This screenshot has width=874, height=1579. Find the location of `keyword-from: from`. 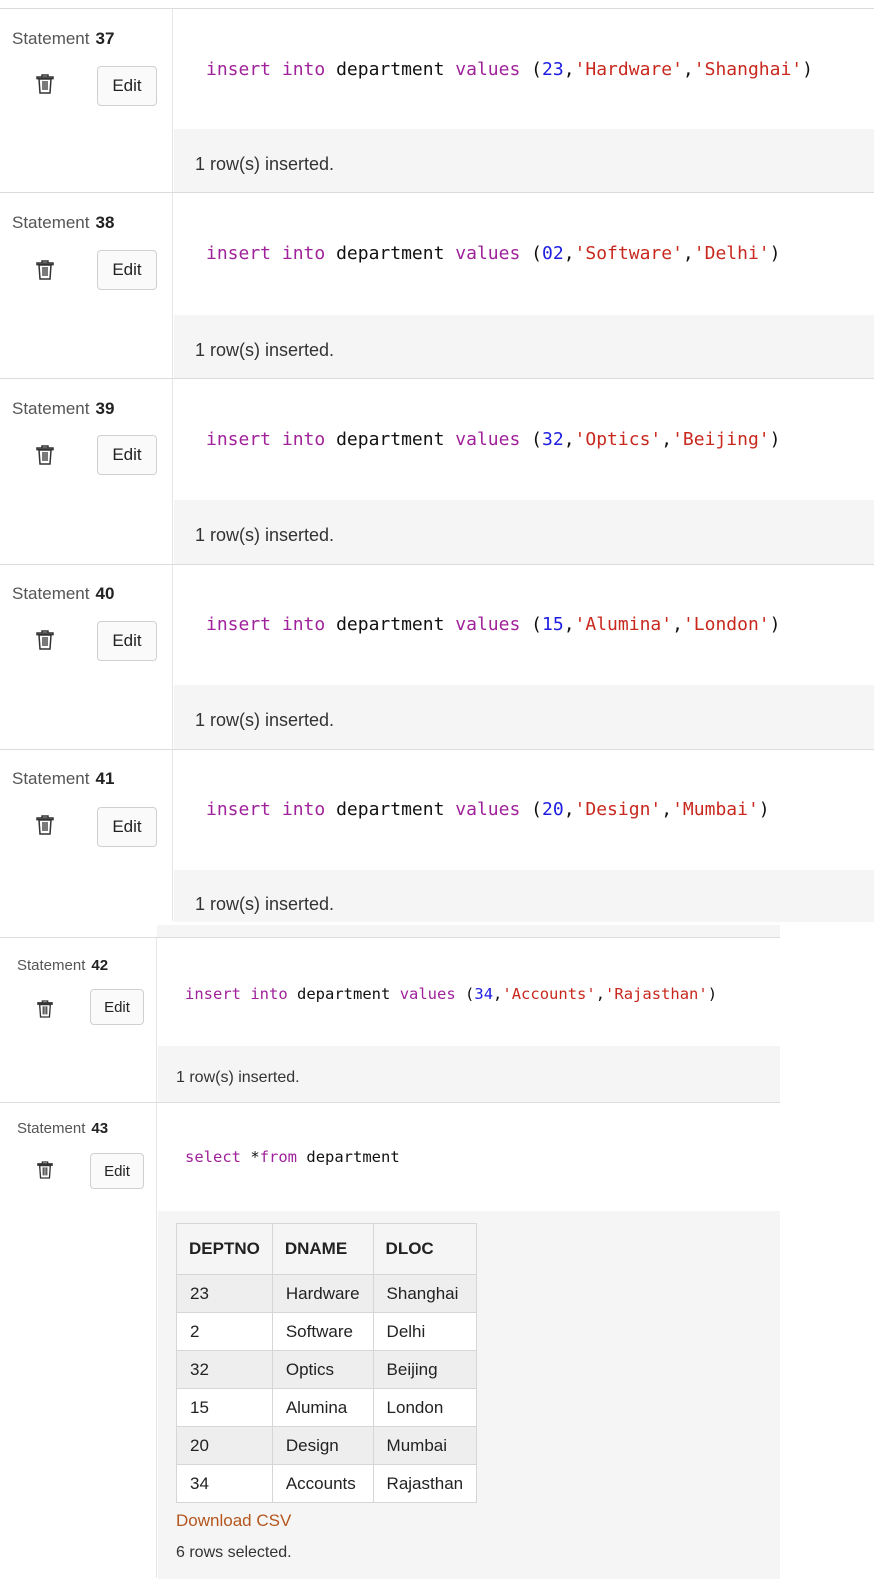

keyword-from: from is located at coordinates (278, 1157).